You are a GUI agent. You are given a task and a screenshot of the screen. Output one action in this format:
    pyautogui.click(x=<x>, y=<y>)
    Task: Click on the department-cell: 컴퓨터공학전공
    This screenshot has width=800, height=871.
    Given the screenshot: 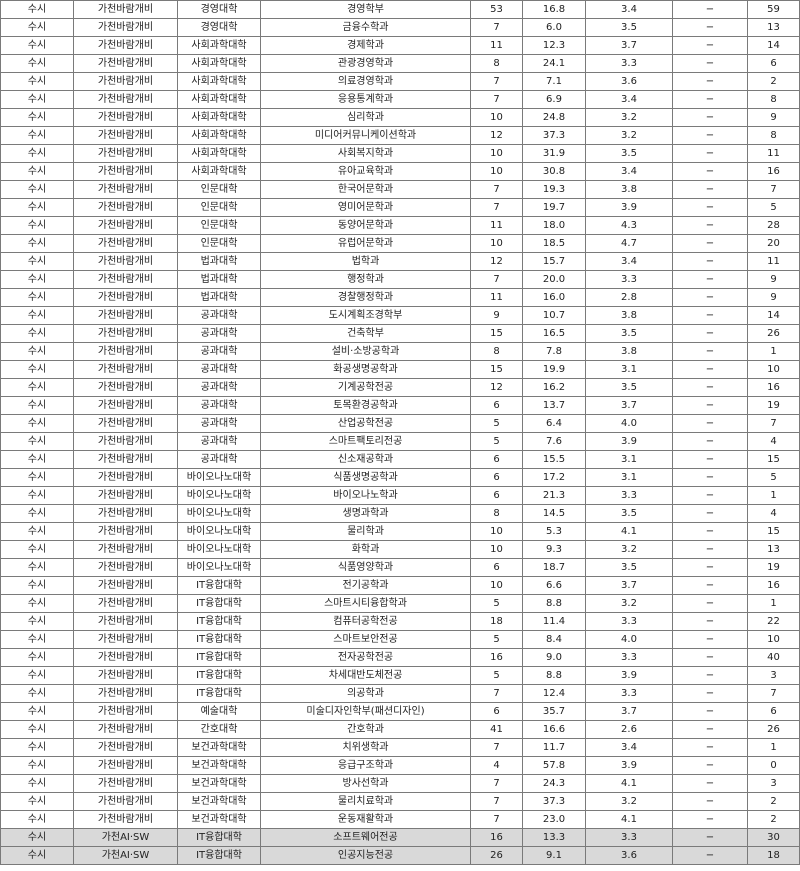 What is the action you would take?
    pyautogui.click(x=365, y=621)
    